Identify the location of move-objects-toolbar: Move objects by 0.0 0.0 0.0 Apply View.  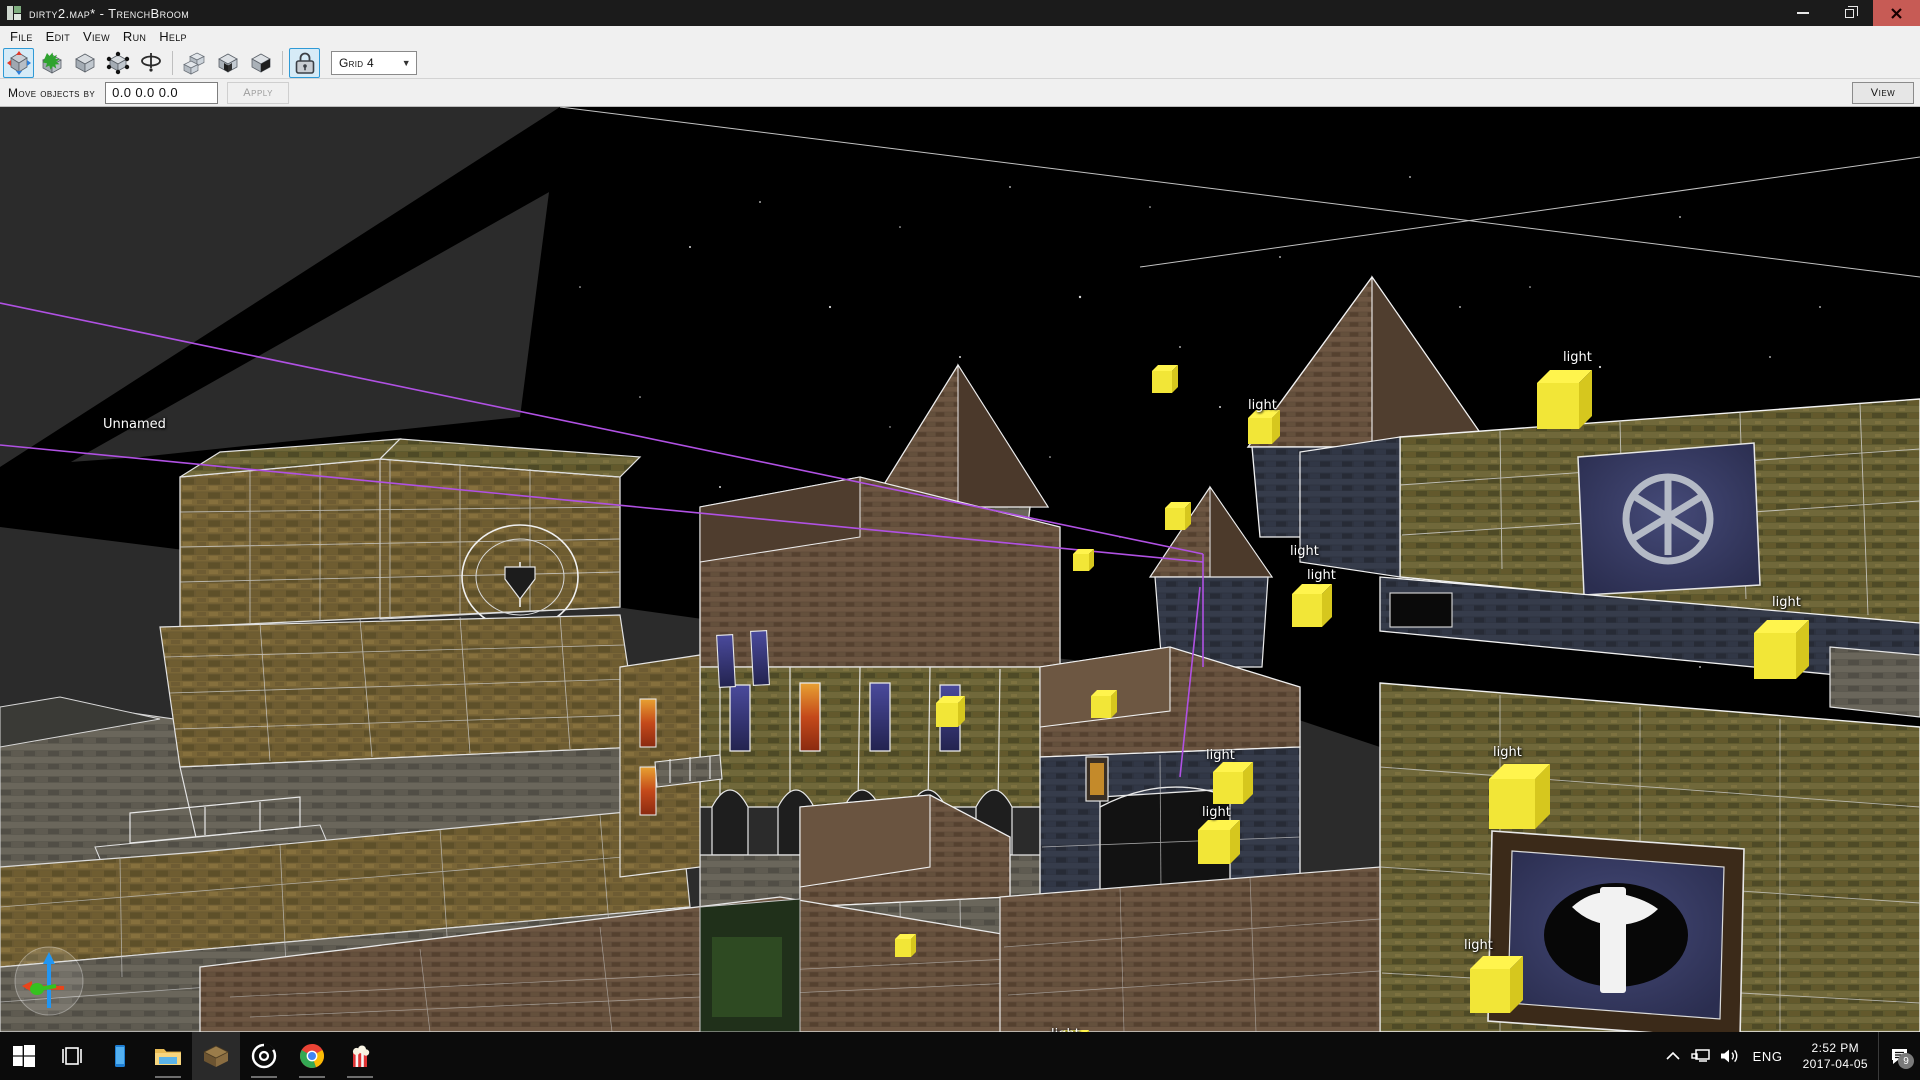
(960, 93).